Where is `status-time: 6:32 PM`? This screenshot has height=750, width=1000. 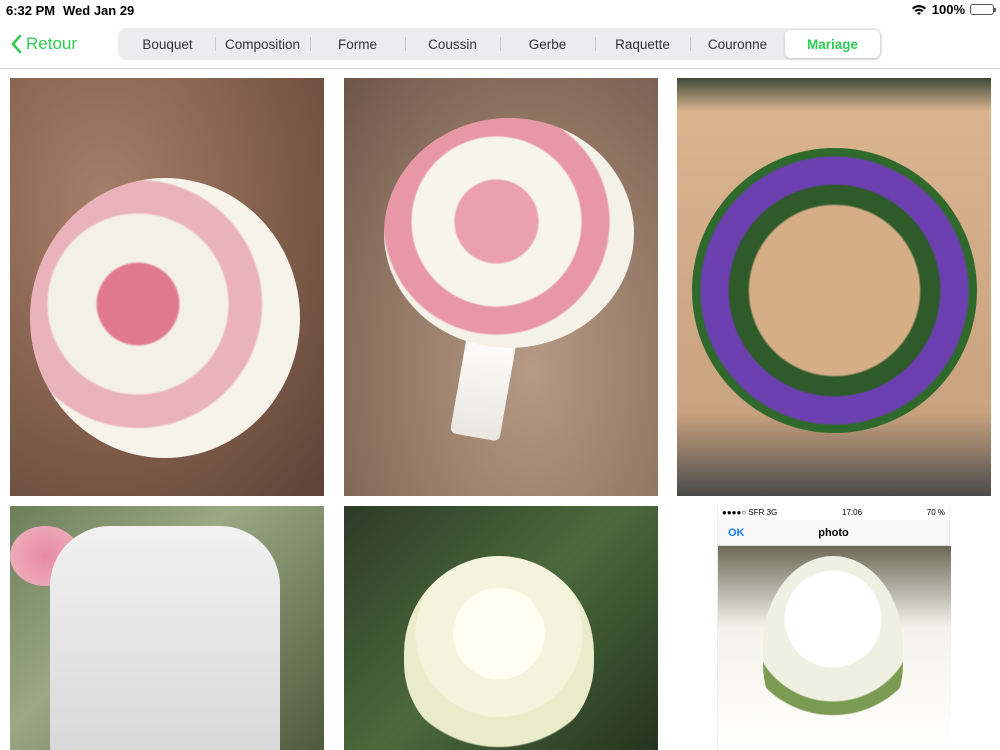 status-time: 6:32 PM is located at coordinates (31, 10).